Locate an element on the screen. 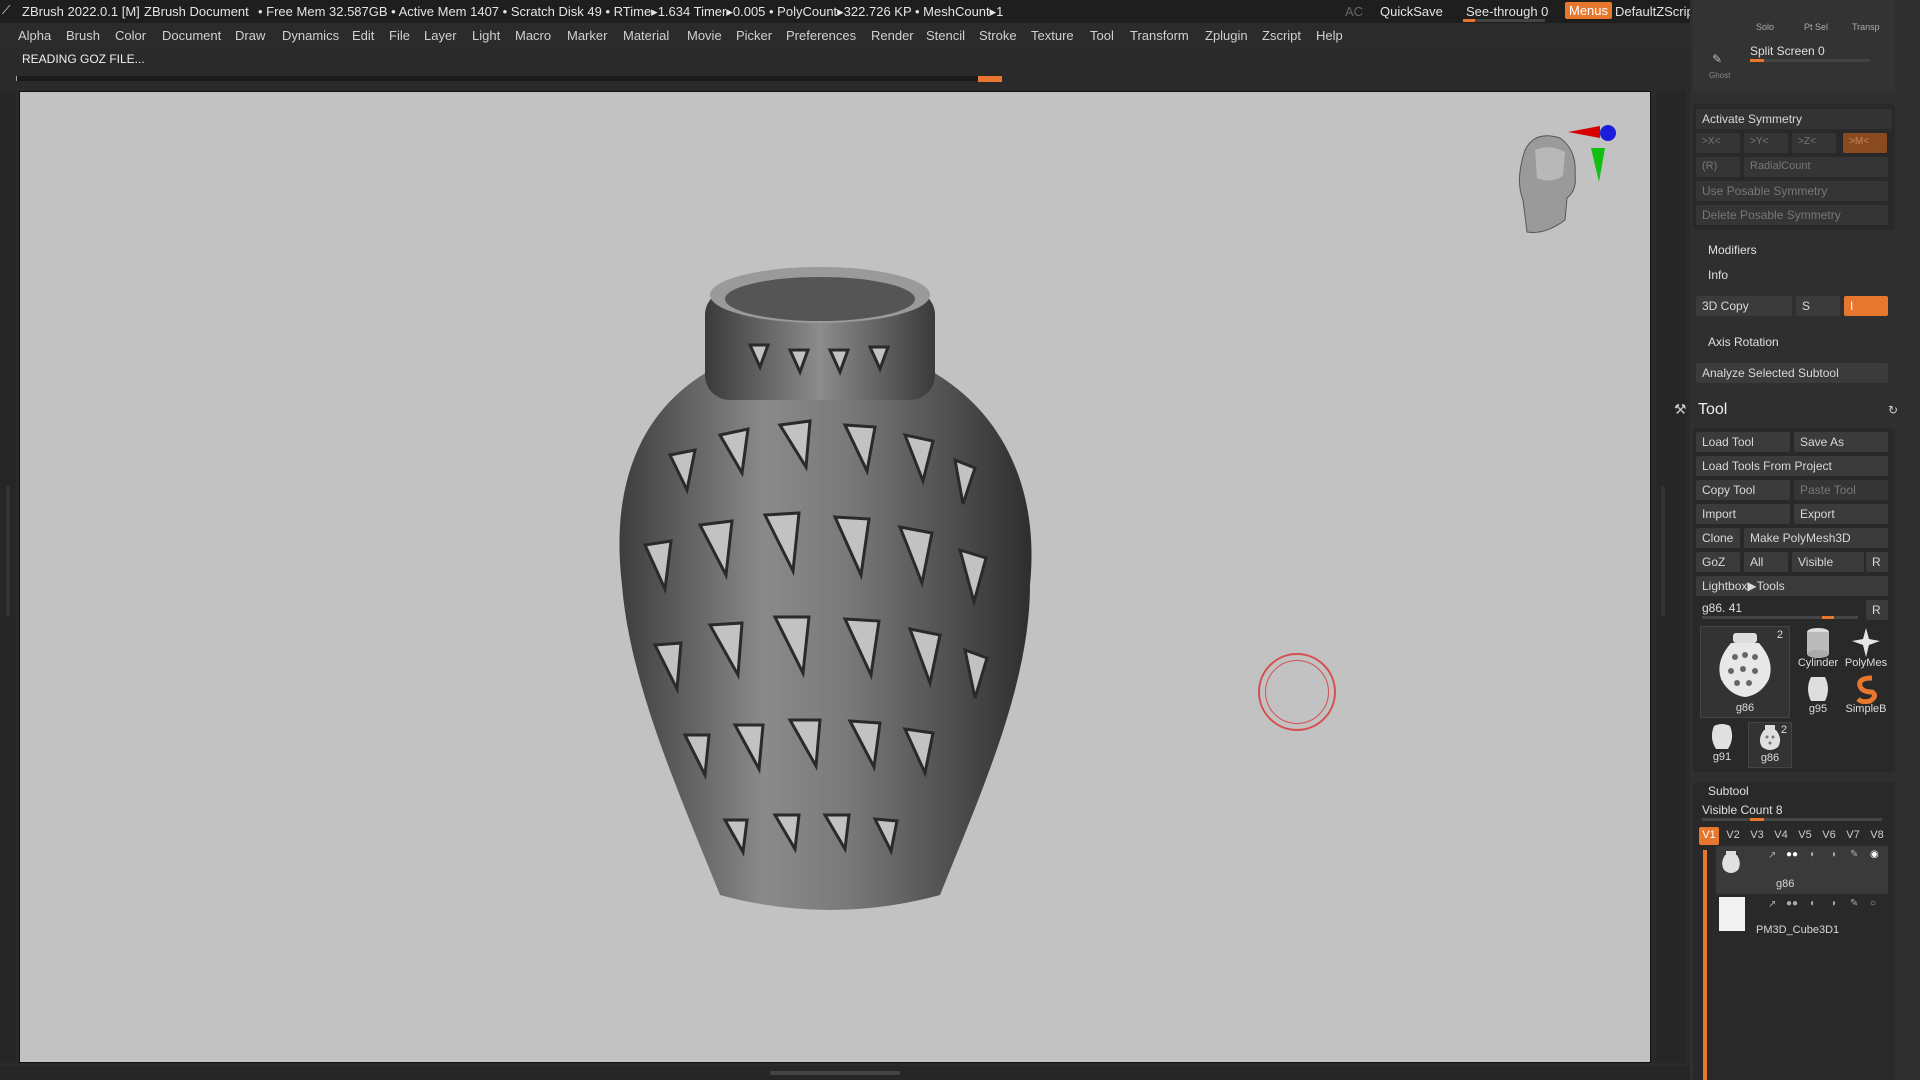 The width and height of the screenshot is (1920, 1080). menu-macro: Macro is located at coordinates (533, 35).